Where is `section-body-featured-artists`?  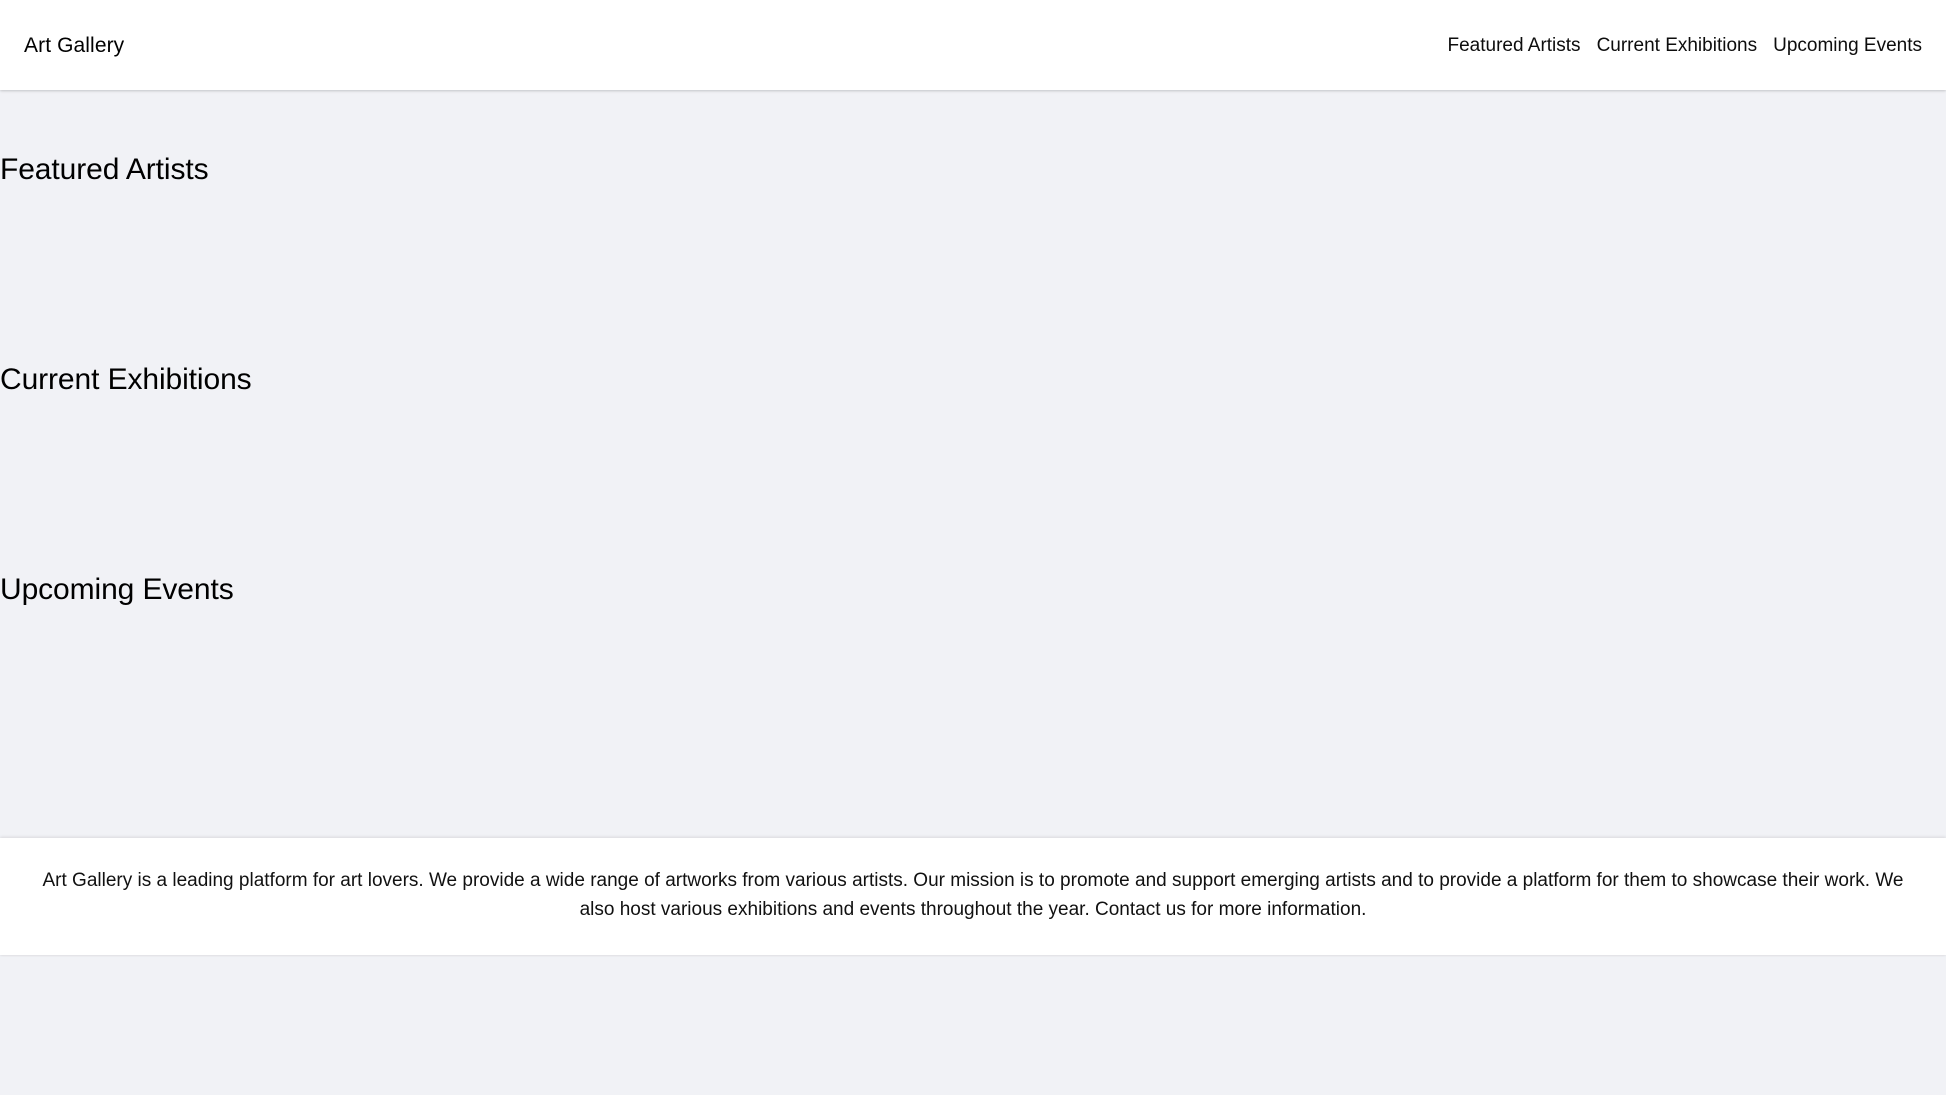
section-body-featured-artists is located at coordinates (973, 244).